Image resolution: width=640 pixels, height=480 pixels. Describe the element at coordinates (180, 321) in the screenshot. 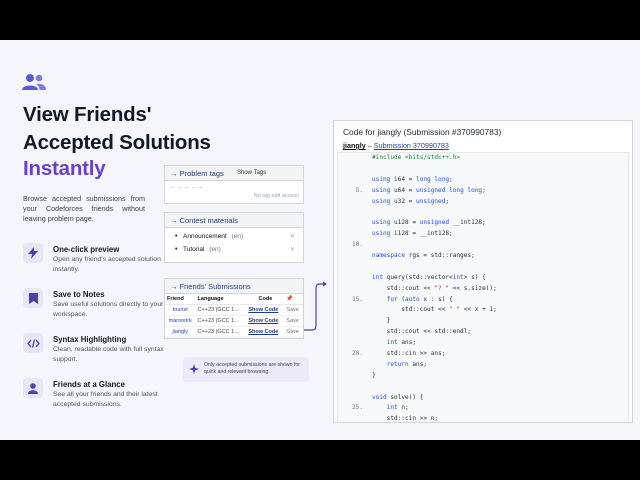

I see `friend-link: maroonrk` at that location.